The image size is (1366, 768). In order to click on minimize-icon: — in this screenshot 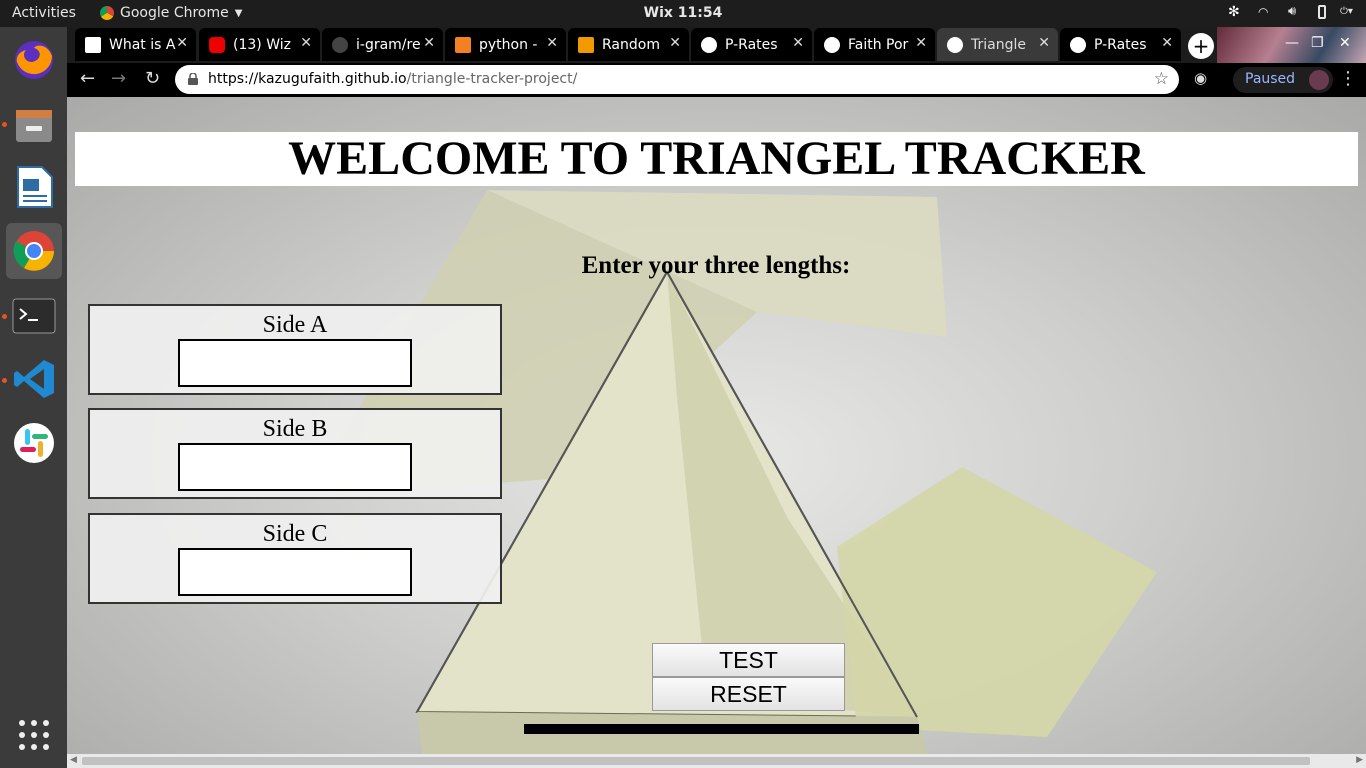, I will do `click(1292, 43)`.